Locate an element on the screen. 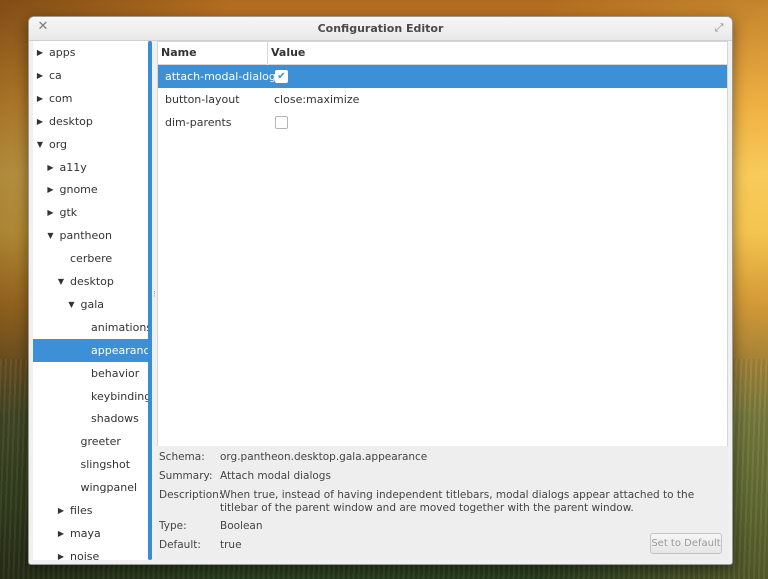 This screenshot has width=768, height=579. tree-scrollbar is located at coordinates (150, 300).